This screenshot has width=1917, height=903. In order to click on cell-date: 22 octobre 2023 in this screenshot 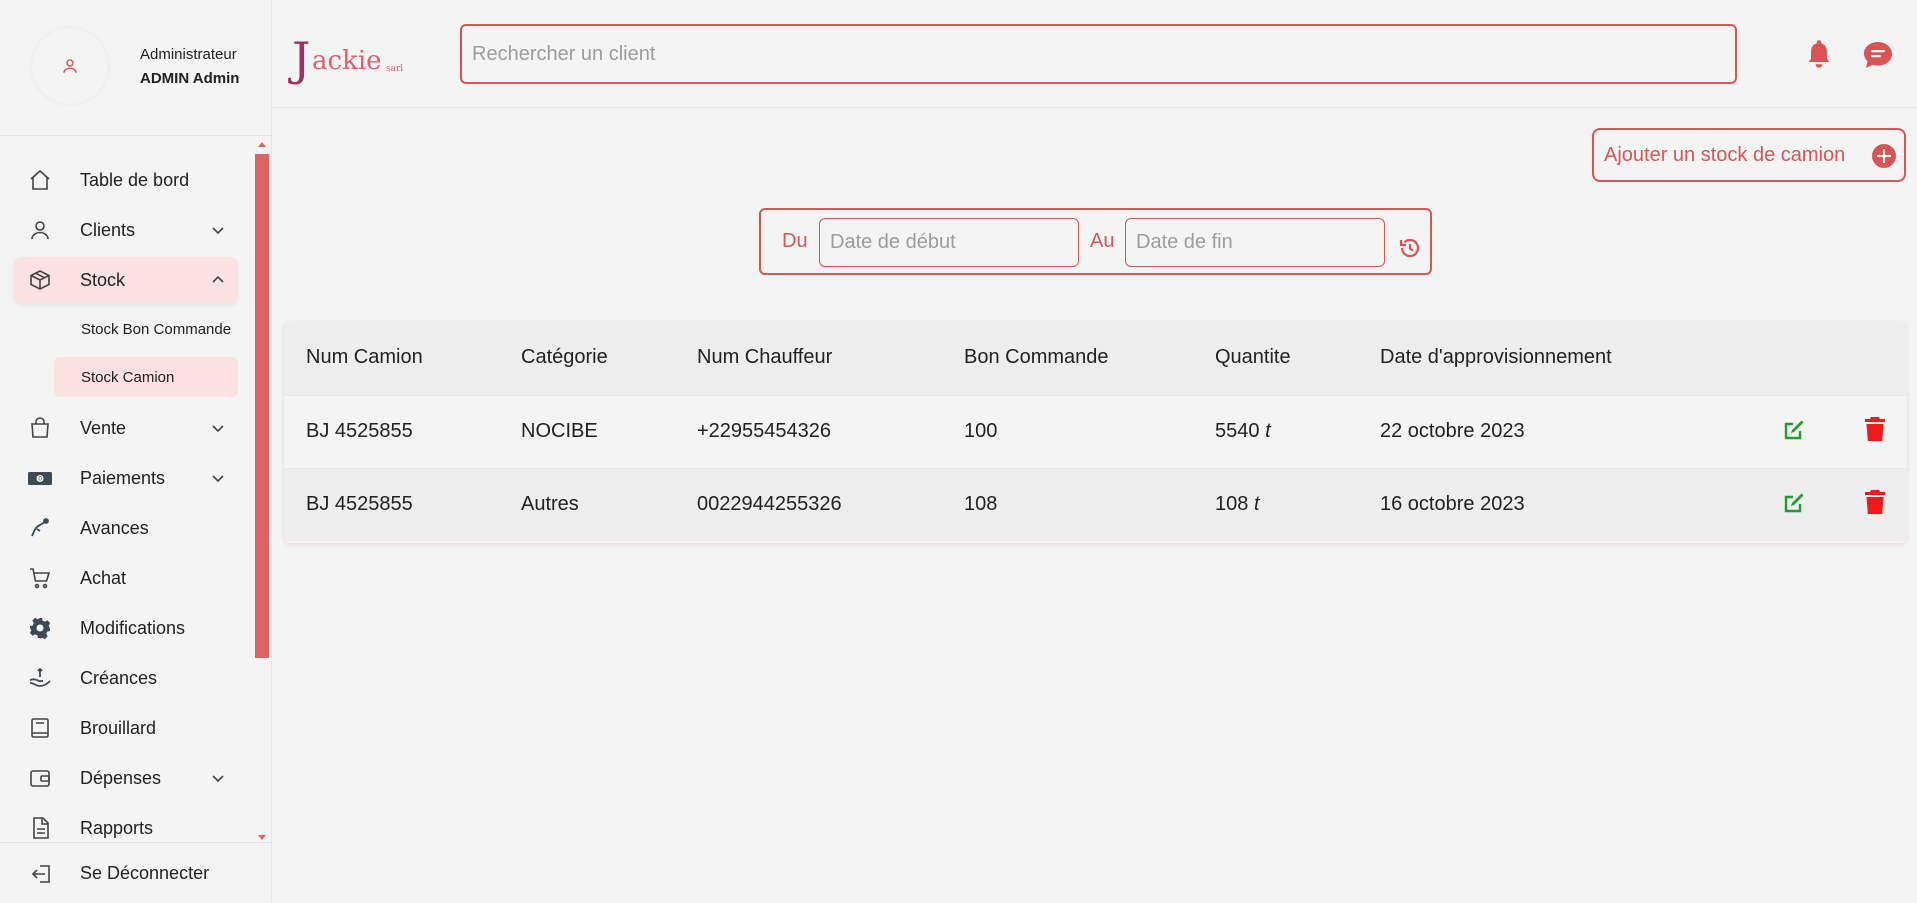, I will do `click(1452, 431)`.